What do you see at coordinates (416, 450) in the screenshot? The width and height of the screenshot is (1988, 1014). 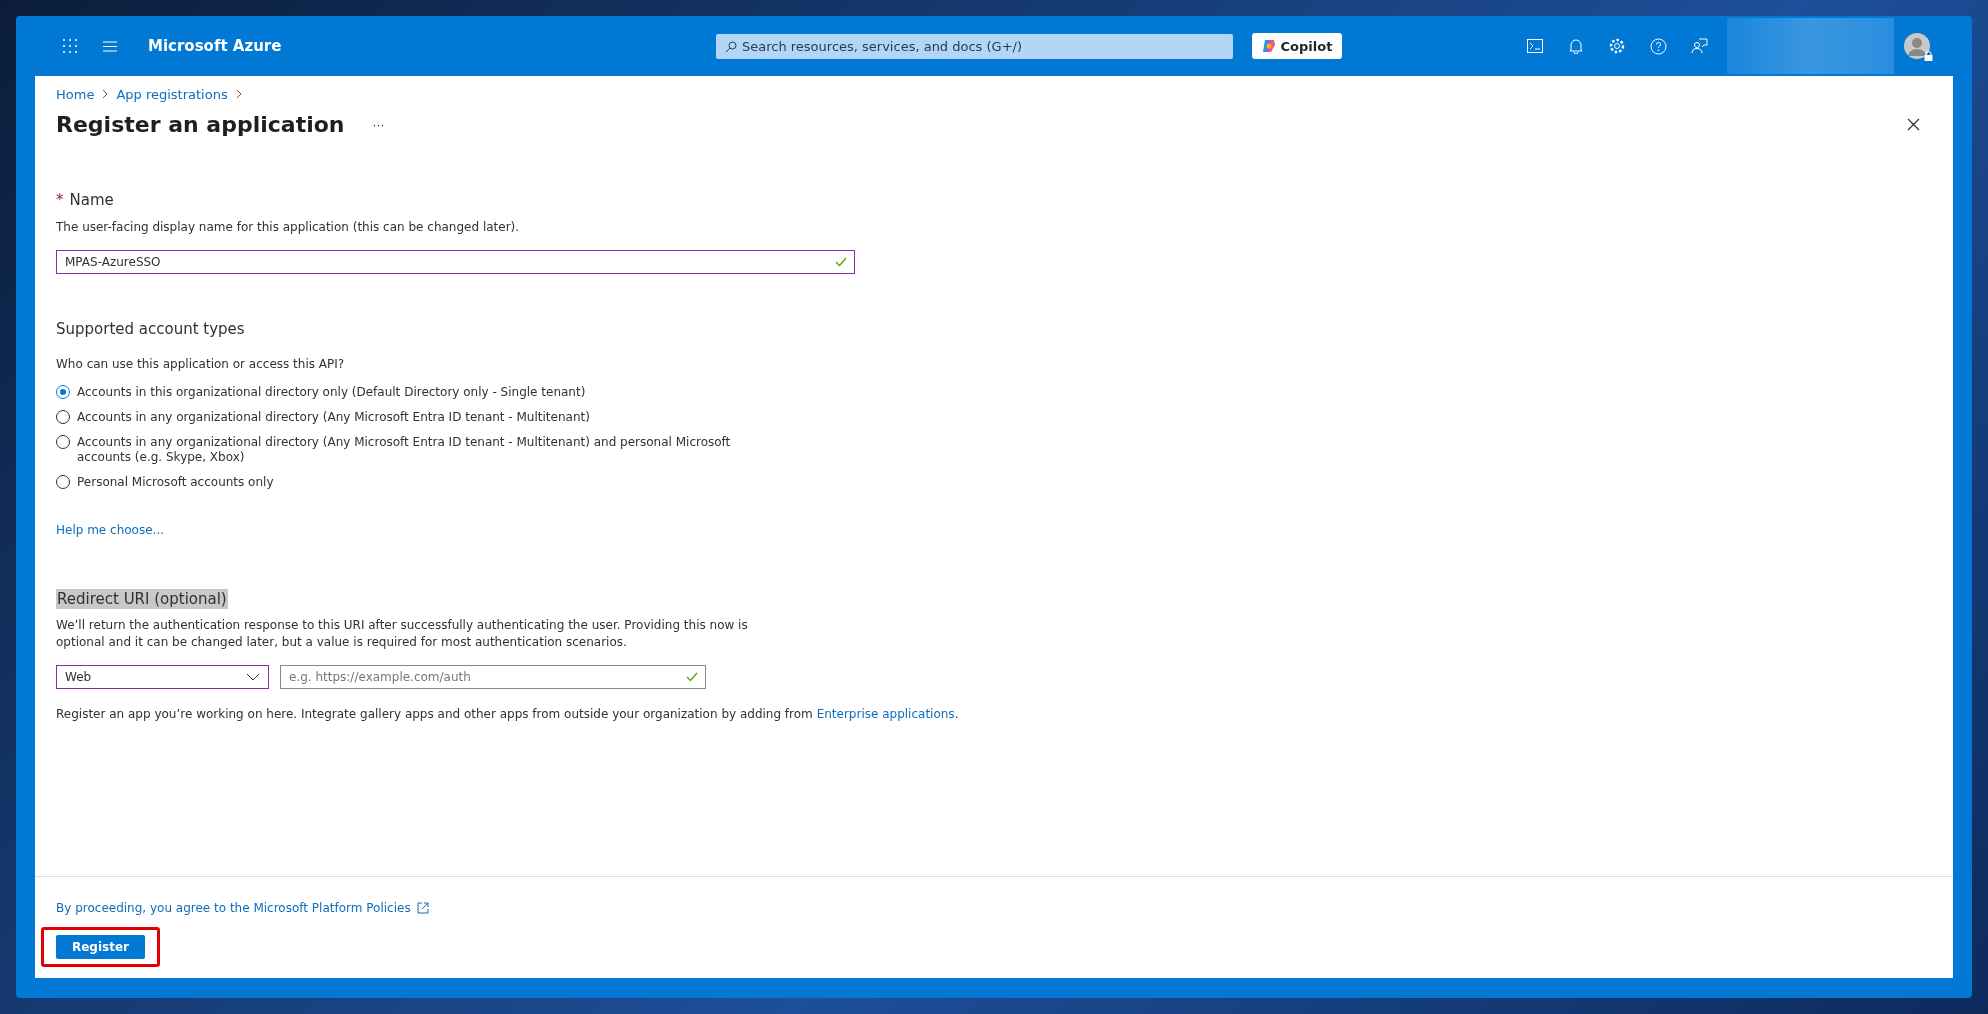 I see `radio-label: Accounts in any organizational directory (Any Microsoft Entra ID tenant - Multitenant) and personal Microsoft accounts (e.g. Skype, Xbox)` at bounding box center [416, 450].